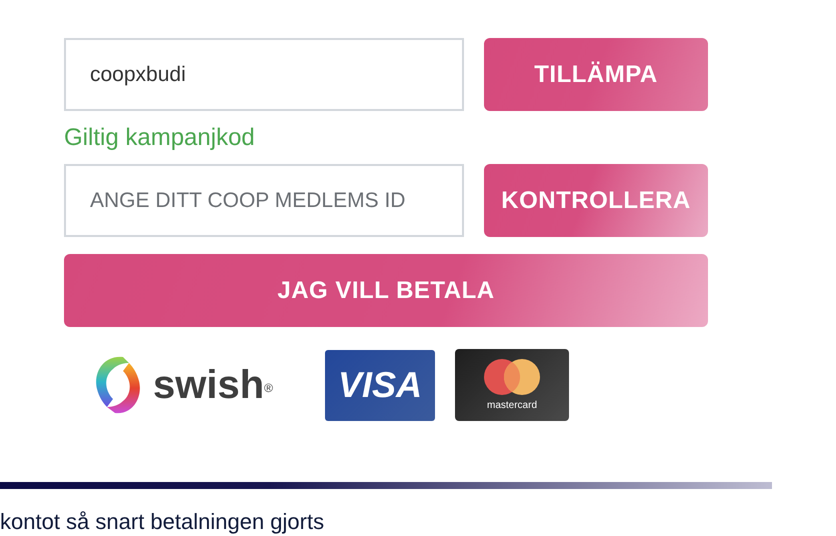 Image resolution: width=836 pixels, height=536 pixels. Describe the element at coordinates (163, 522) in the screenshot. I see `footer-text: kontot så snart betalningen gjorts` at that location.